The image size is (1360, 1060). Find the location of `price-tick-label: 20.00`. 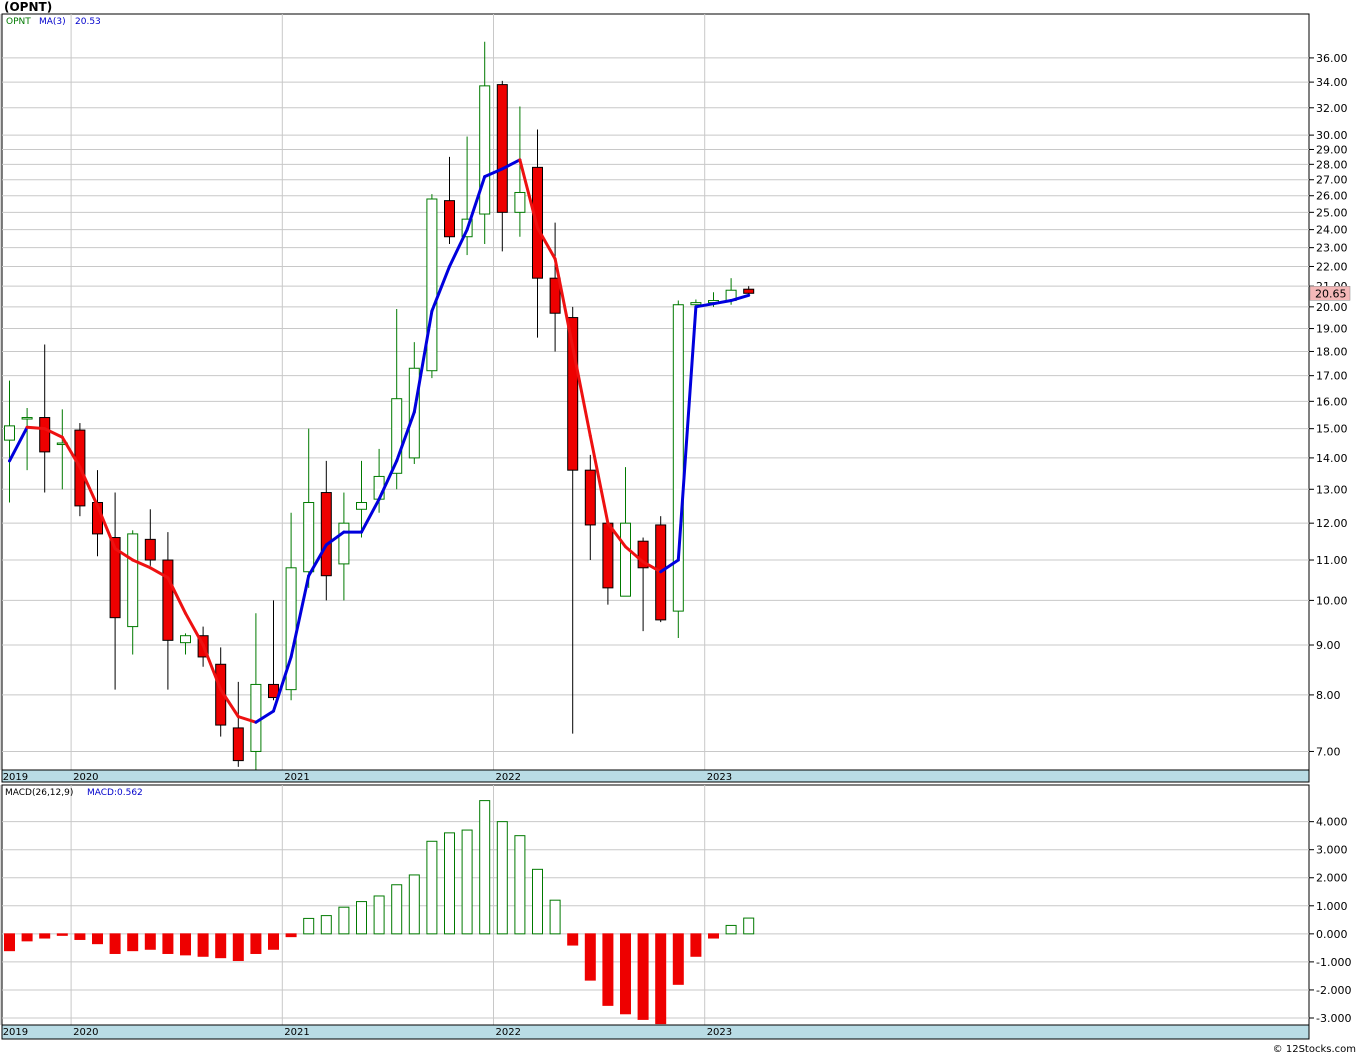

price-tick-label: 20.00 is located at coordinates (1332, 307).